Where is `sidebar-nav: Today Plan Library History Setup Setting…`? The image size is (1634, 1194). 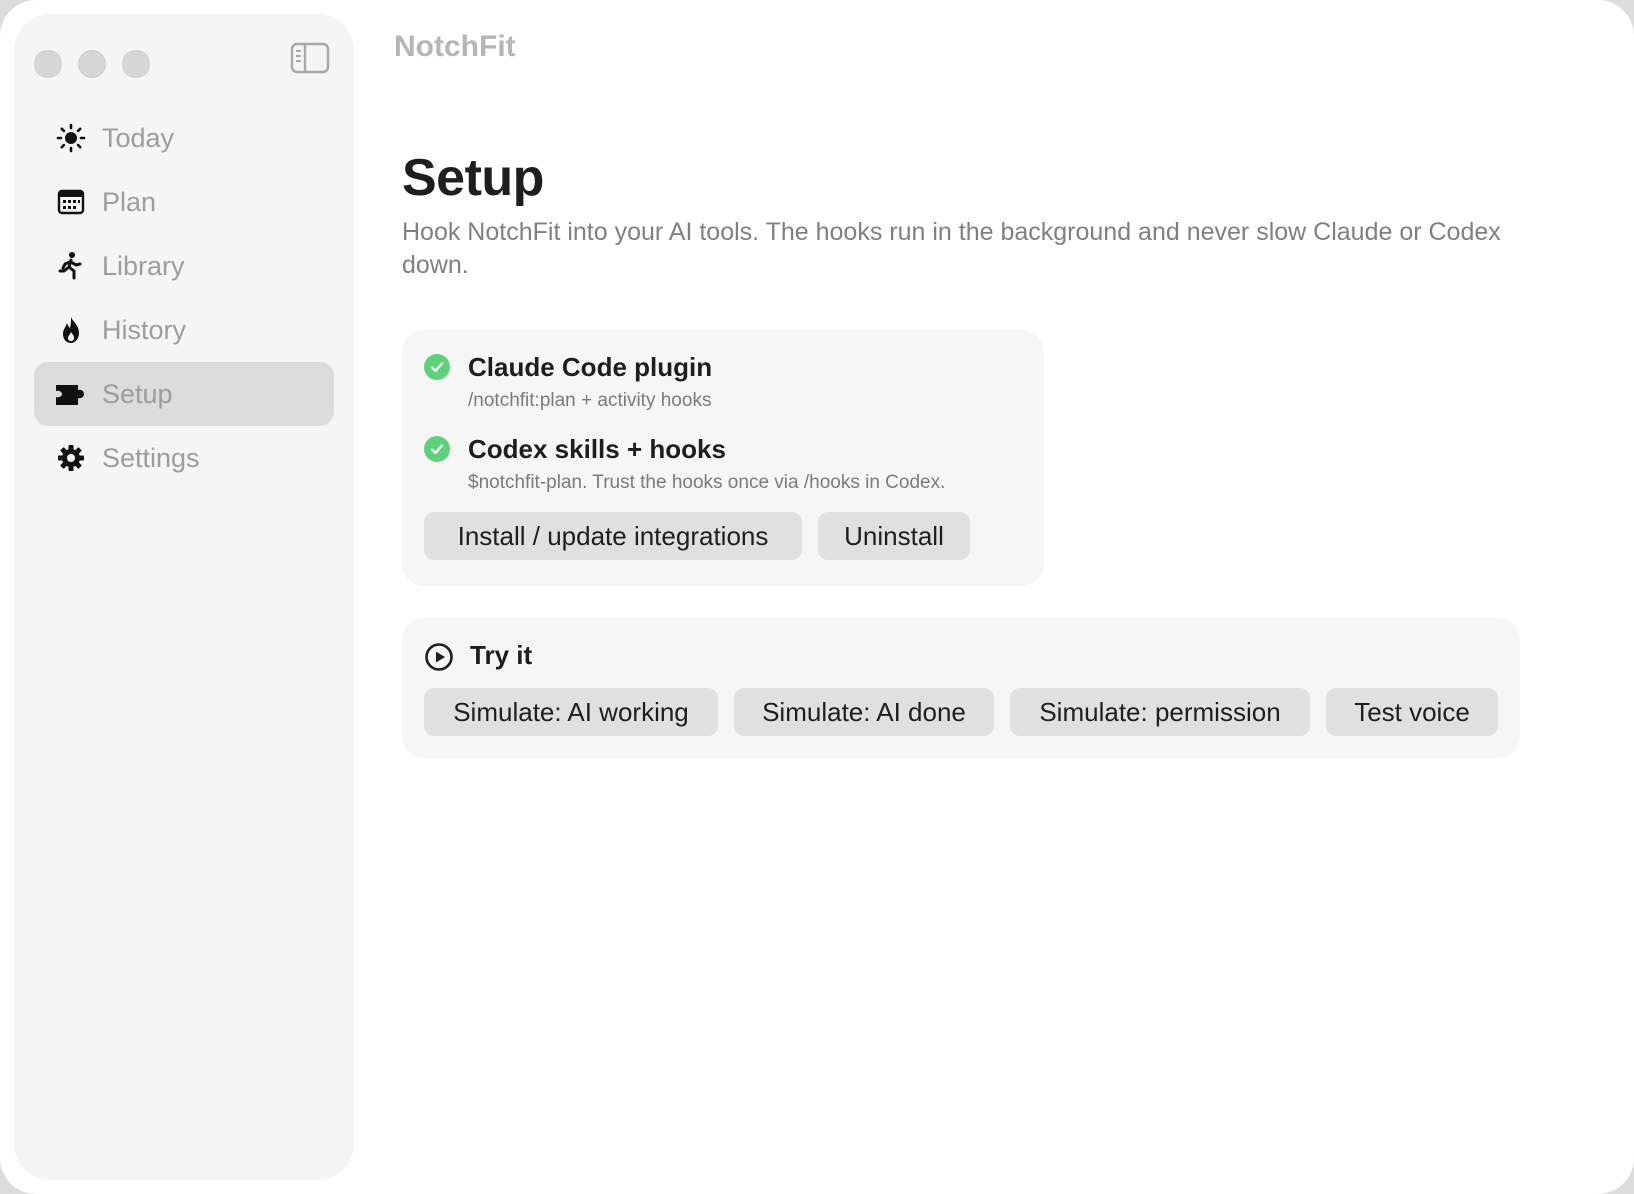 sidebar-nav: Today Plan Library History Setup Setting… is located at coordinates (184, 298).